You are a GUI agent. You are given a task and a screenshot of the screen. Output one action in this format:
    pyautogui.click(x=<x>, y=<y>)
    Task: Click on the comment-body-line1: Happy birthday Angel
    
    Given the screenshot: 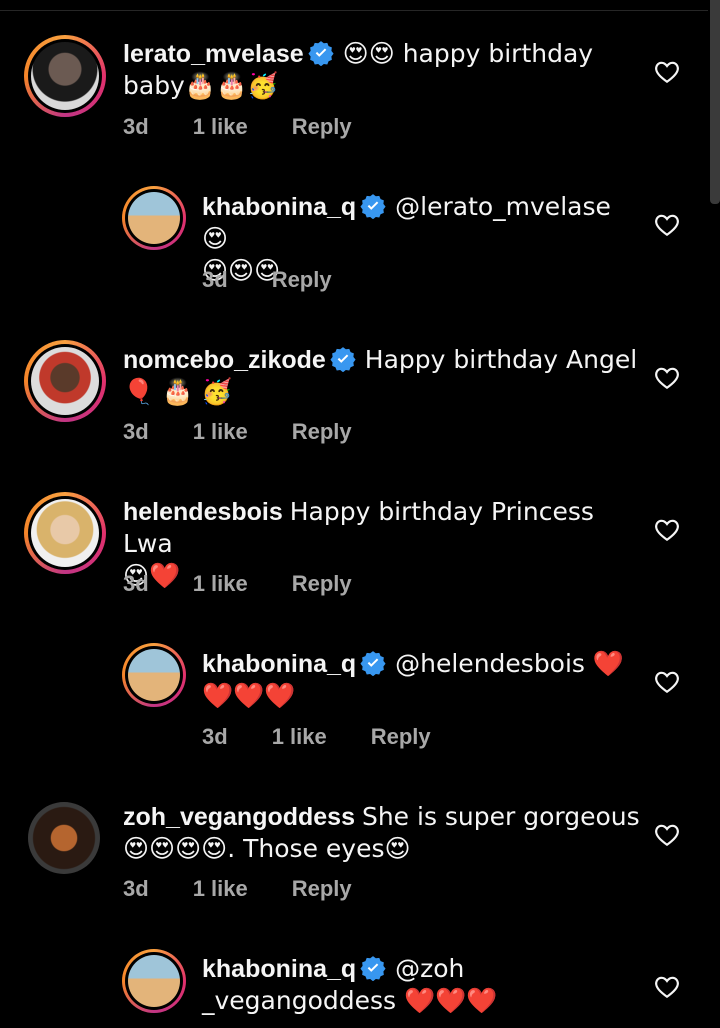 What is the action you would take?
    pyautogui.click(x=501, y=359)
    